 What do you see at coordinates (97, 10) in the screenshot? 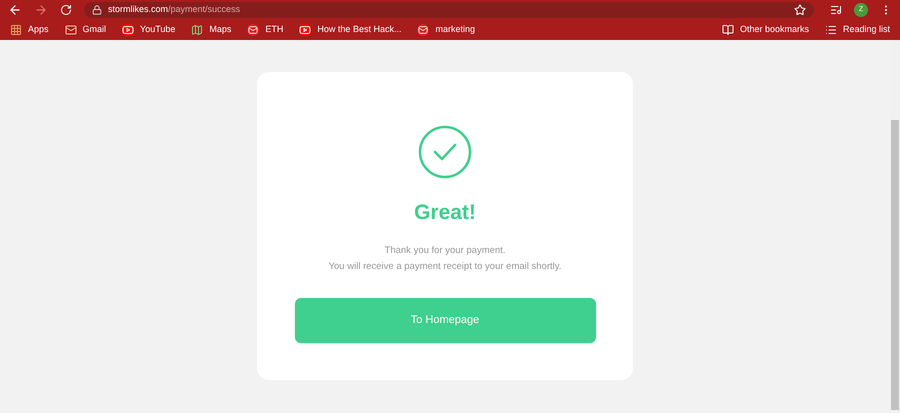
I see `lock-icon` at bounding box center [97, 10].